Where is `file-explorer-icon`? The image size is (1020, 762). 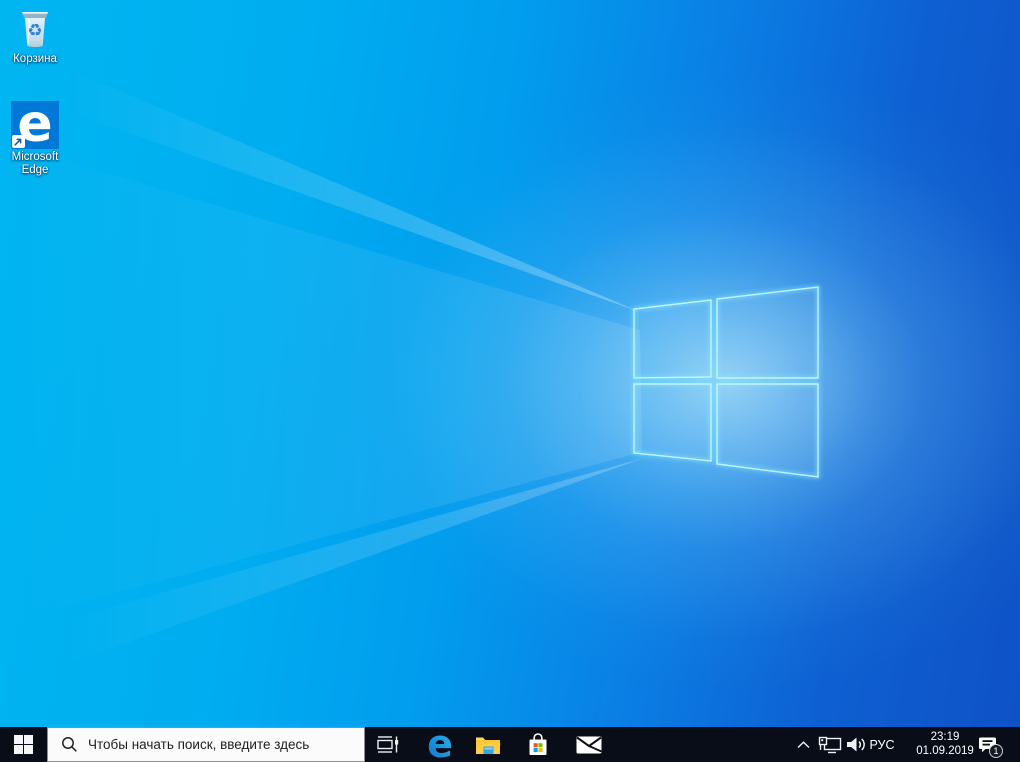 file-explorer-icon is located at coordinates (488, 745).